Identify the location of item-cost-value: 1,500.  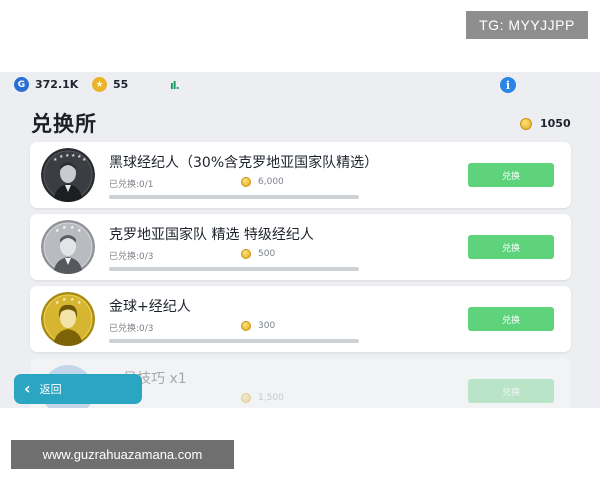
(271, 398).